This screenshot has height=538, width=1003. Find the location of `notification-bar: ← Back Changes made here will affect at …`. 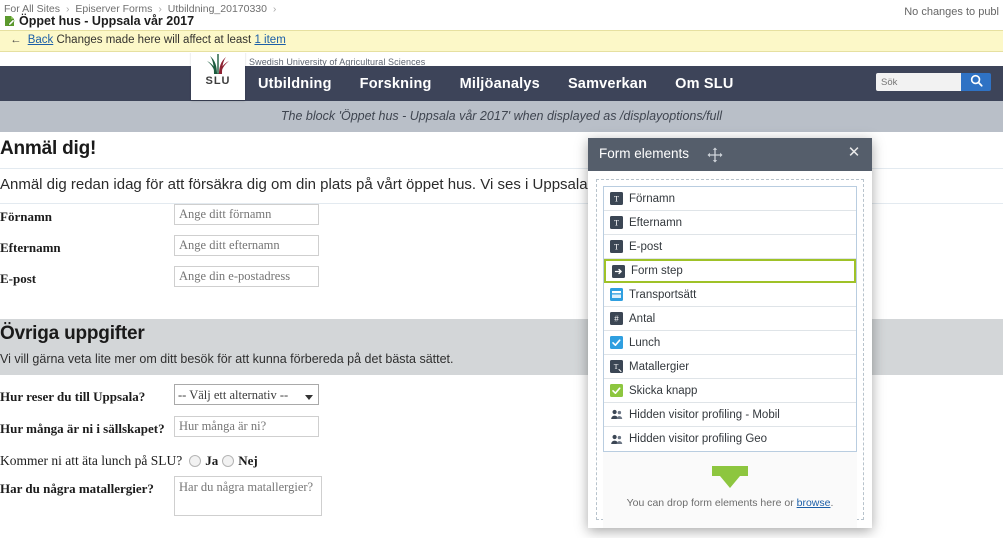

notification-bar: ← Back Changes made here will affect at … is located at coordinates (501, 41).